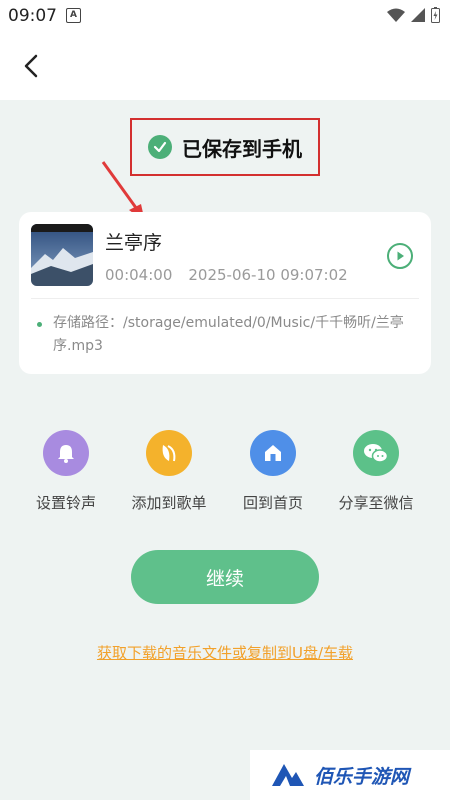  Describe the element at coordinates (376, 453) in the screenshot. I see `wechat-icon` at that location.